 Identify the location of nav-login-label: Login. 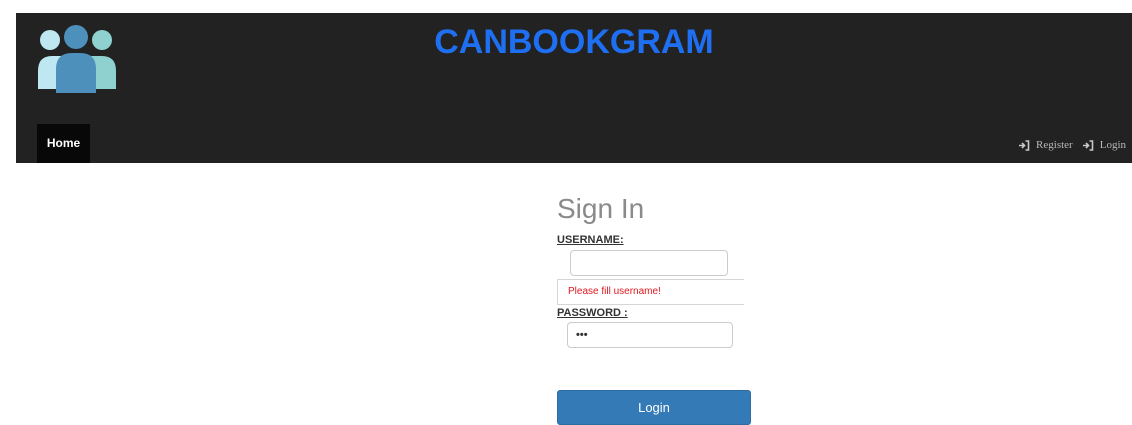
(1112, 145).